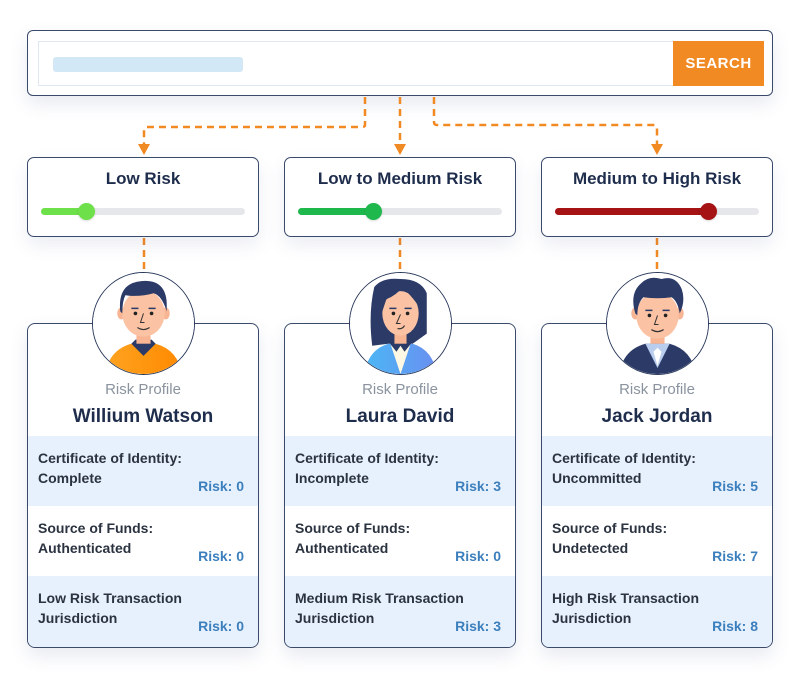 The image size is (800, 677). I want to click on risk-level-medium-to-high: Medium to High Risk, so click(657, 197).